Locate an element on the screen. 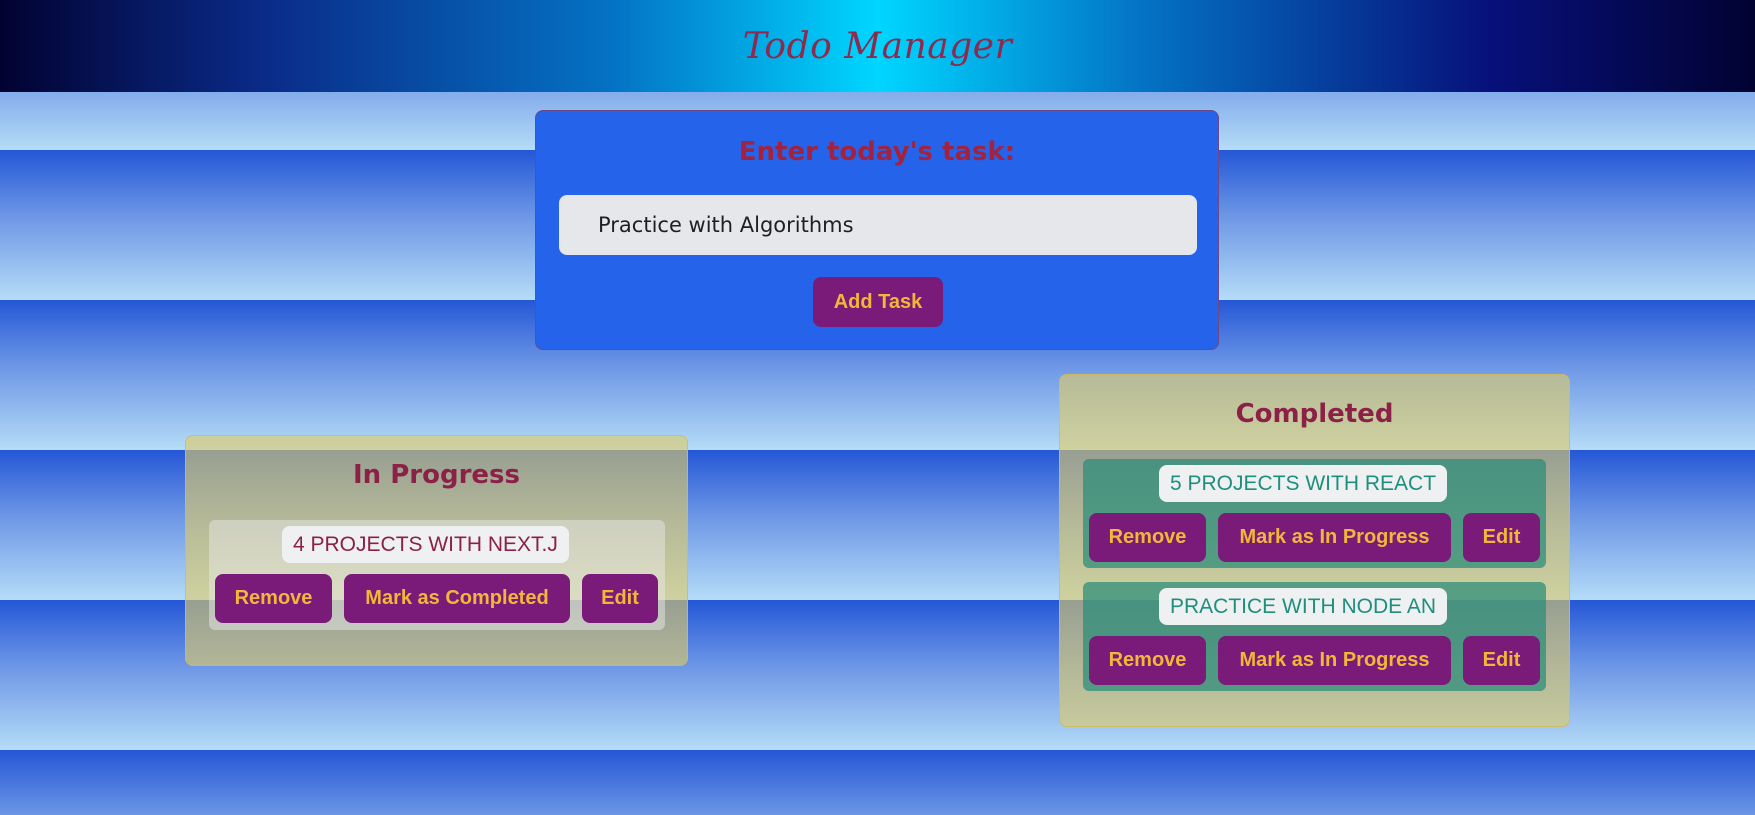 The image size is (1755, 815). in-progress-title: In Progress is located at coordinates (436, 475).